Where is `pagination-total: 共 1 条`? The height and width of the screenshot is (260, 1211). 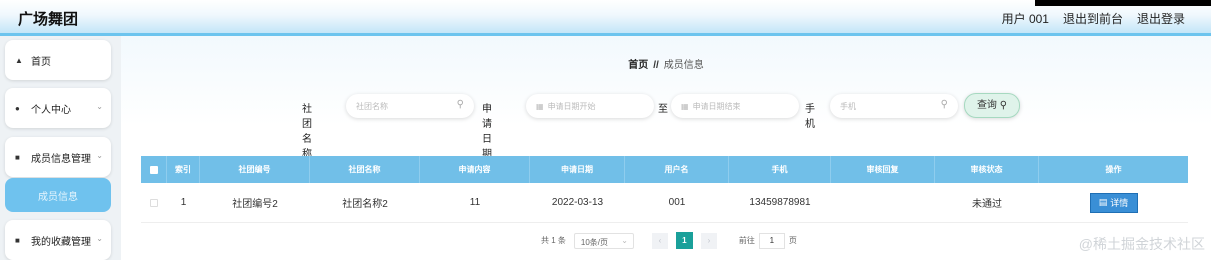
pagination-total: 共 1 条 is located at coordinates (553, 240).